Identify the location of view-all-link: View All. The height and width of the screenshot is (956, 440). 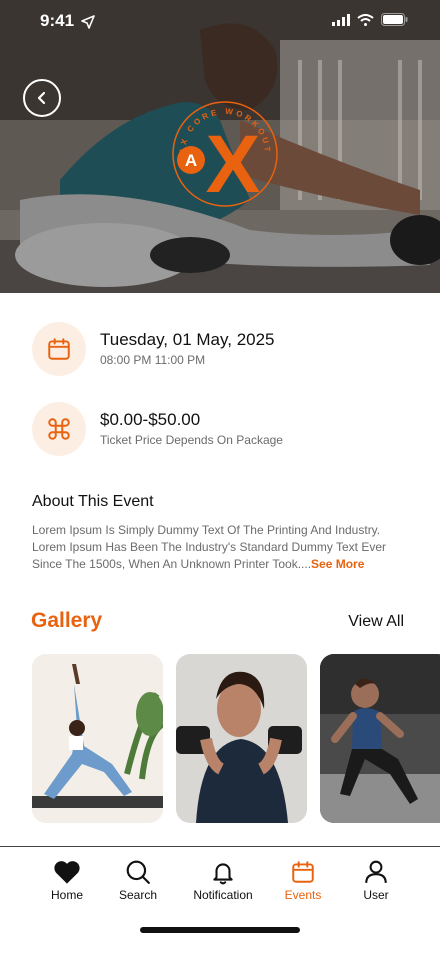
(376, 622).